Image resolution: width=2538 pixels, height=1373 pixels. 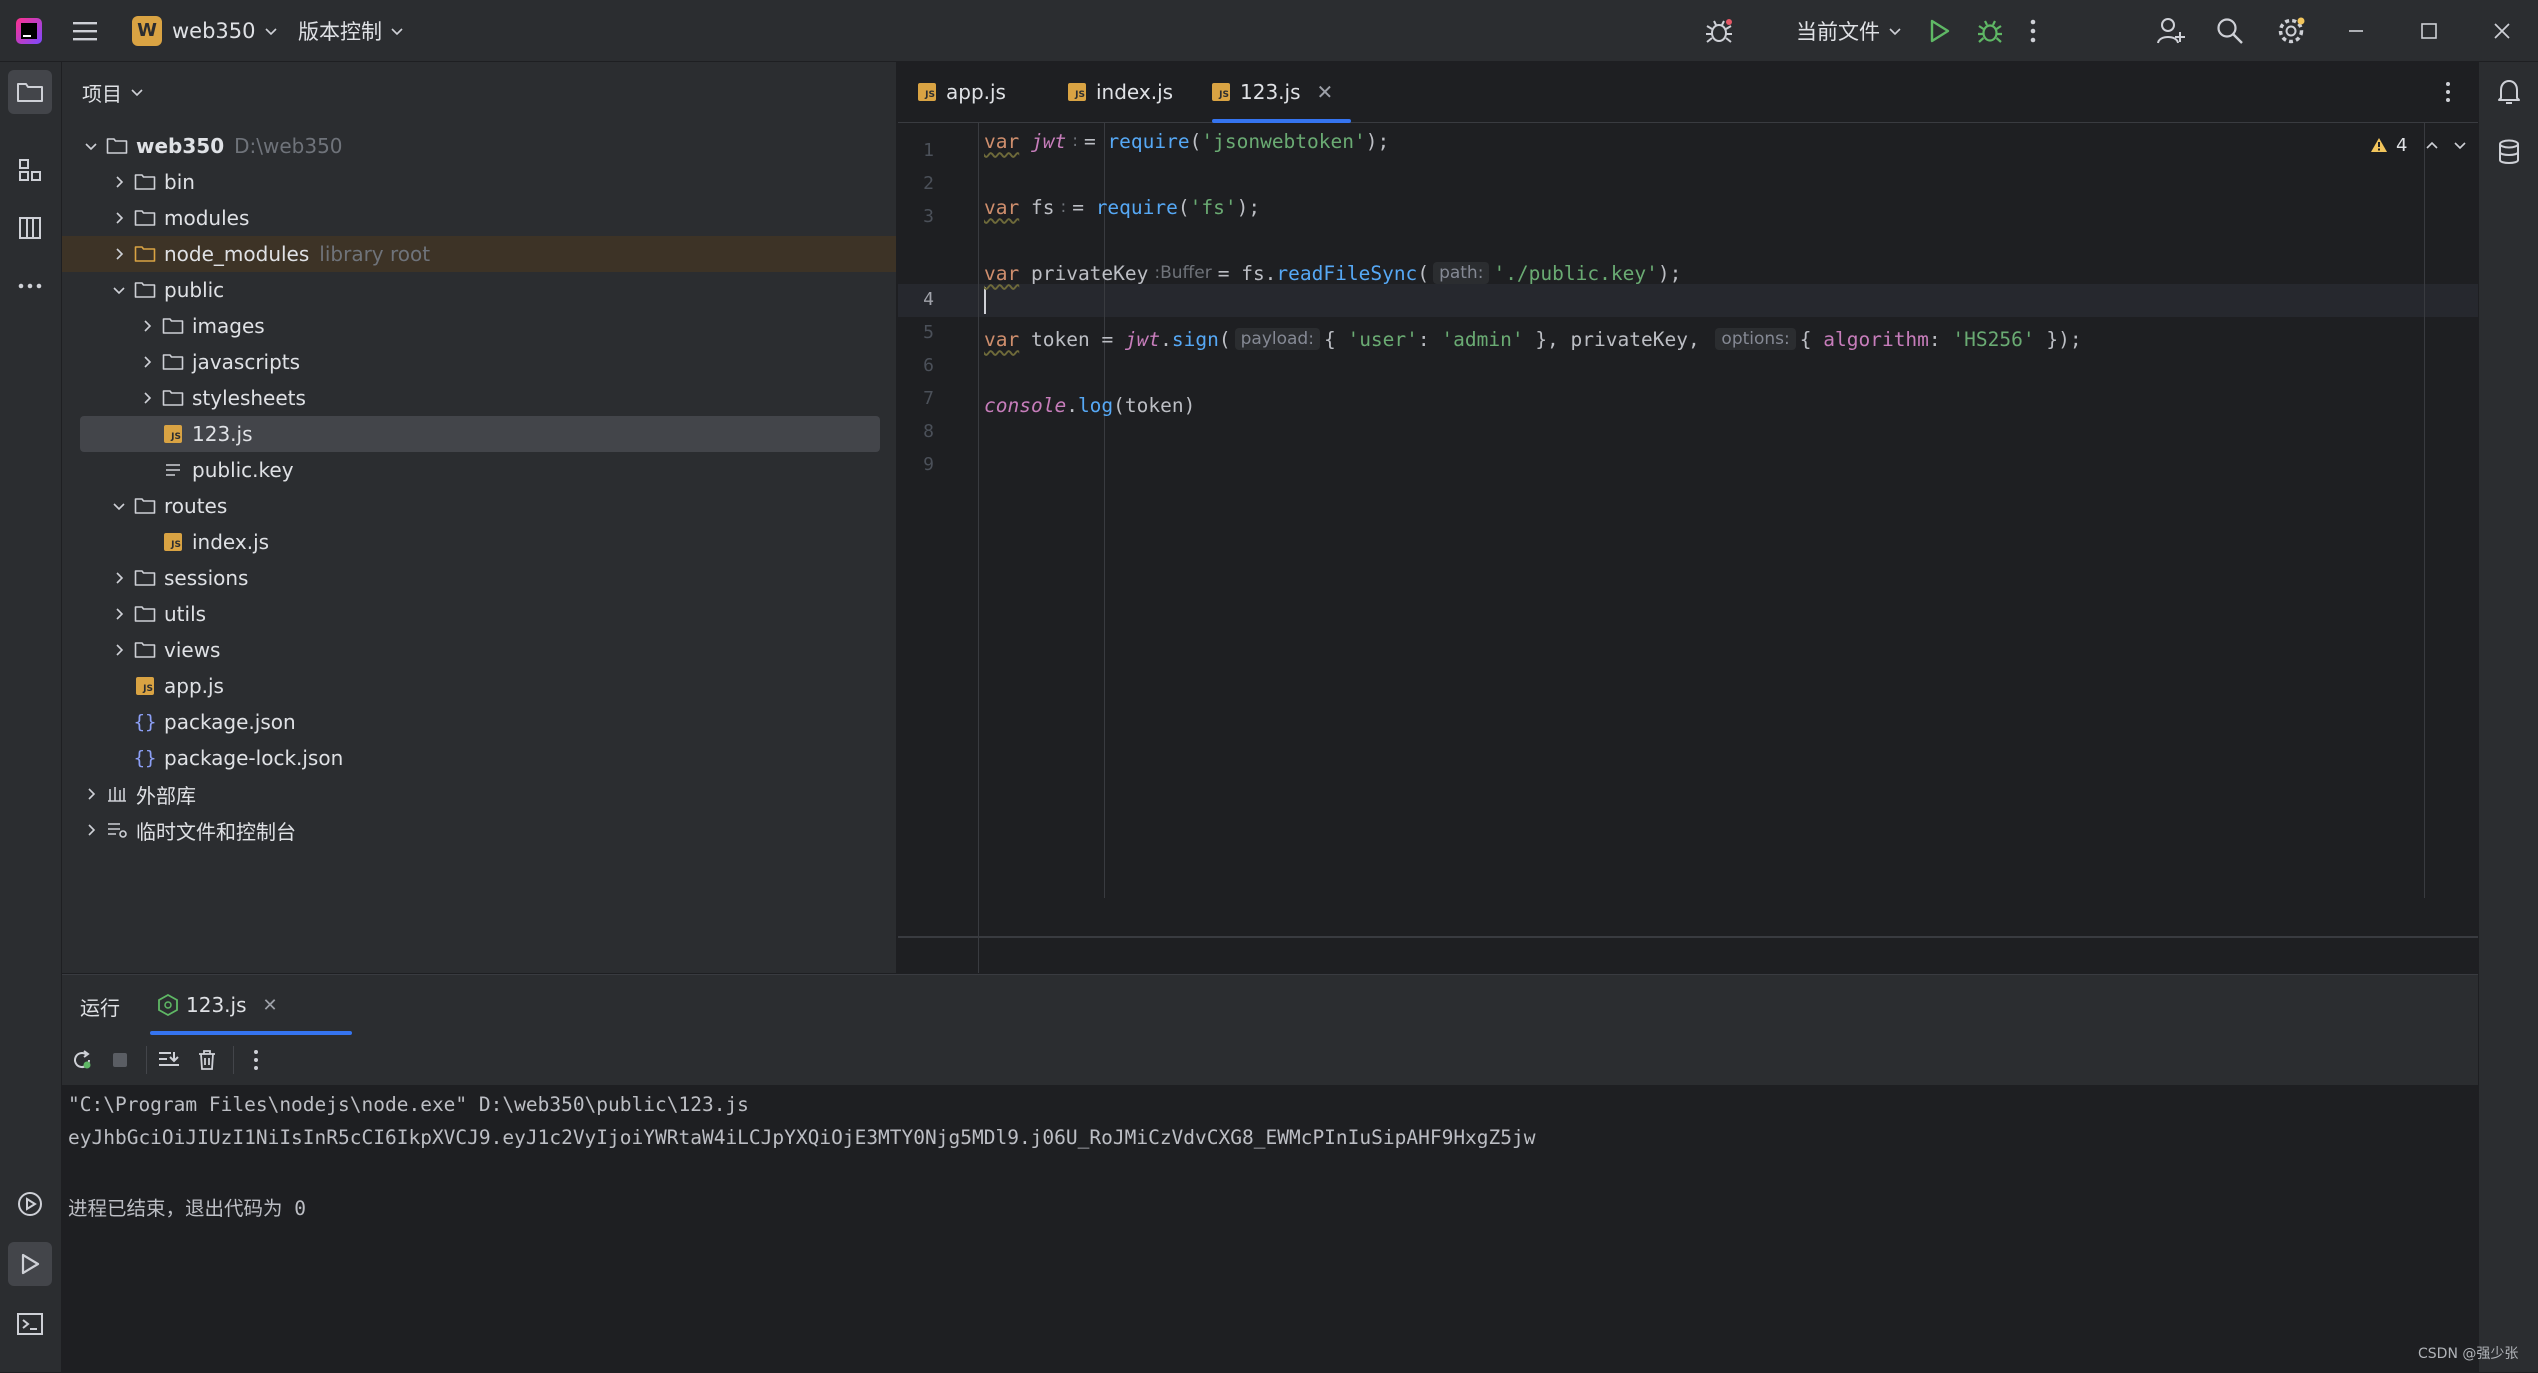 I want to click on rerun-button, so click(x=82, y=1060).